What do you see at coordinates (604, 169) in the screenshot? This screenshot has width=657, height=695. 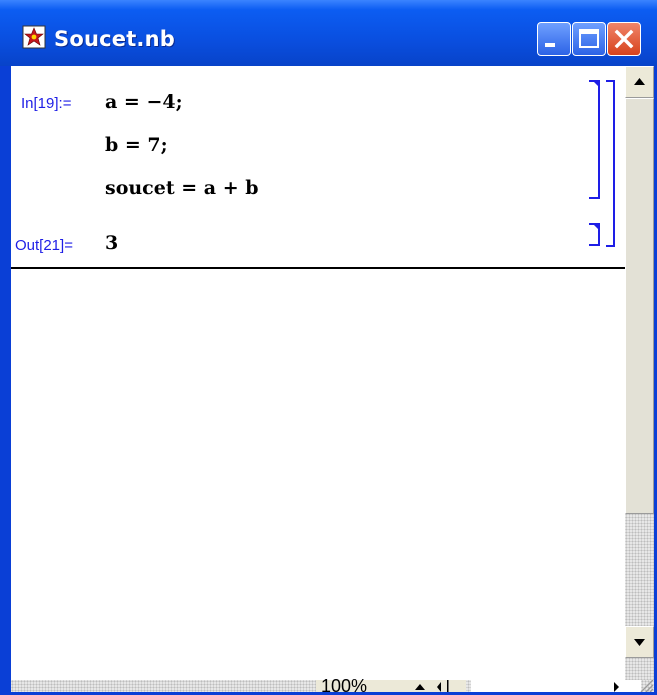 I see `cell-brackets` at bounding box center [604, 169].